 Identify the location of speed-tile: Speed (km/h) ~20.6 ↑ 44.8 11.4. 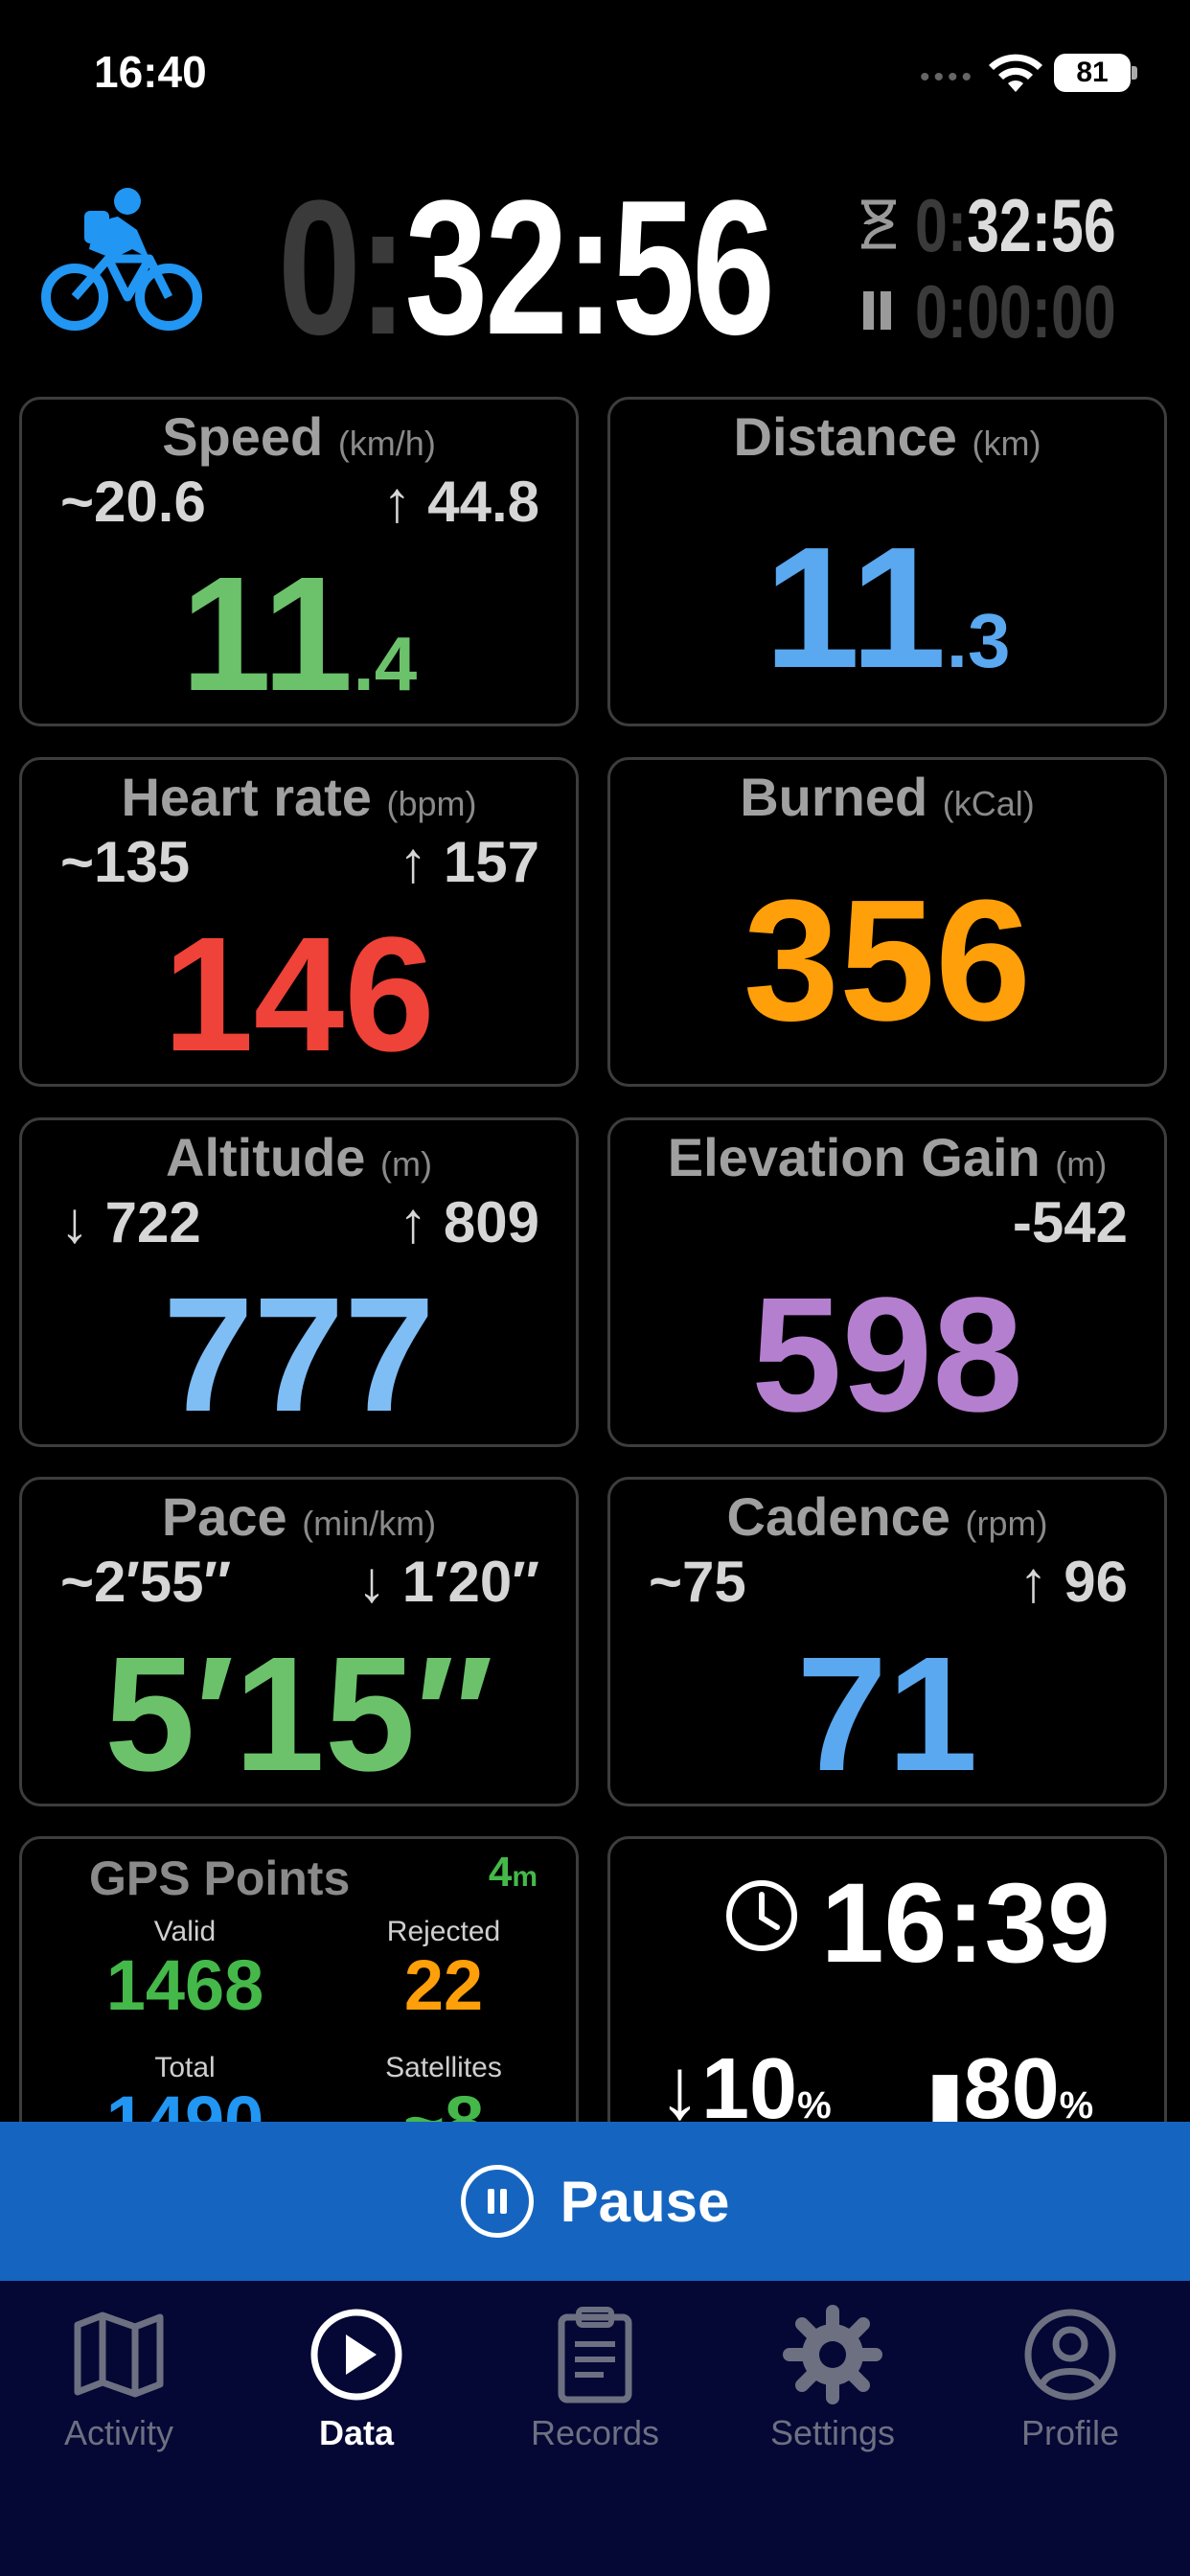
(299, 561).